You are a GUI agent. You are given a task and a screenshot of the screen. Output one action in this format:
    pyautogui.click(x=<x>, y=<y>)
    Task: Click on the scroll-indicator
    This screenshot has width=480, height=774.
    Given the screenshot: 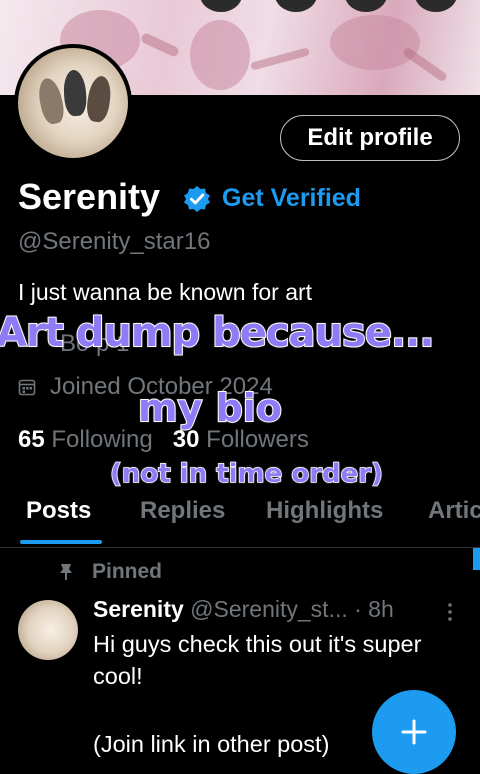 What is the action you would take?
    pyautogui.click(x=476, y=559)
    